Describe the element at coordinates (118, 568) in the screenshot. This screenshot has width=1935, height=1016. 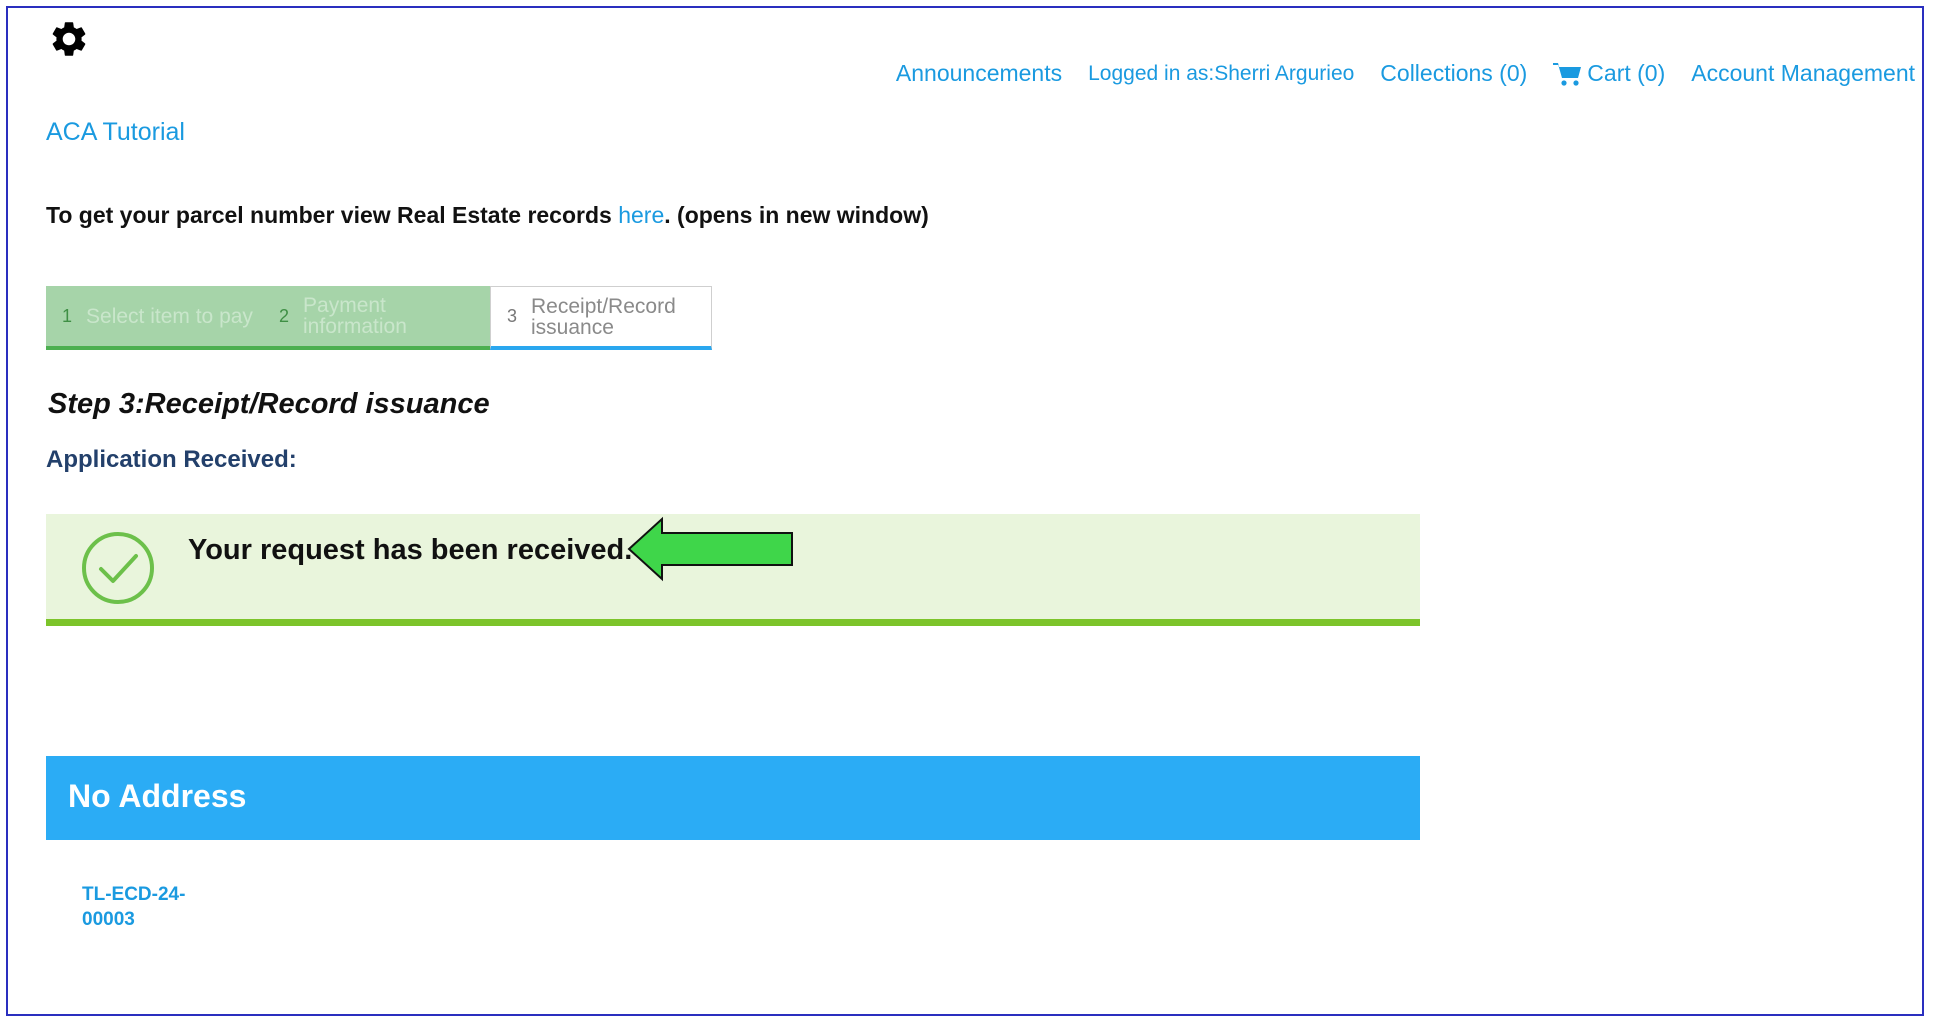
I see `check-circle-icon` at that location.